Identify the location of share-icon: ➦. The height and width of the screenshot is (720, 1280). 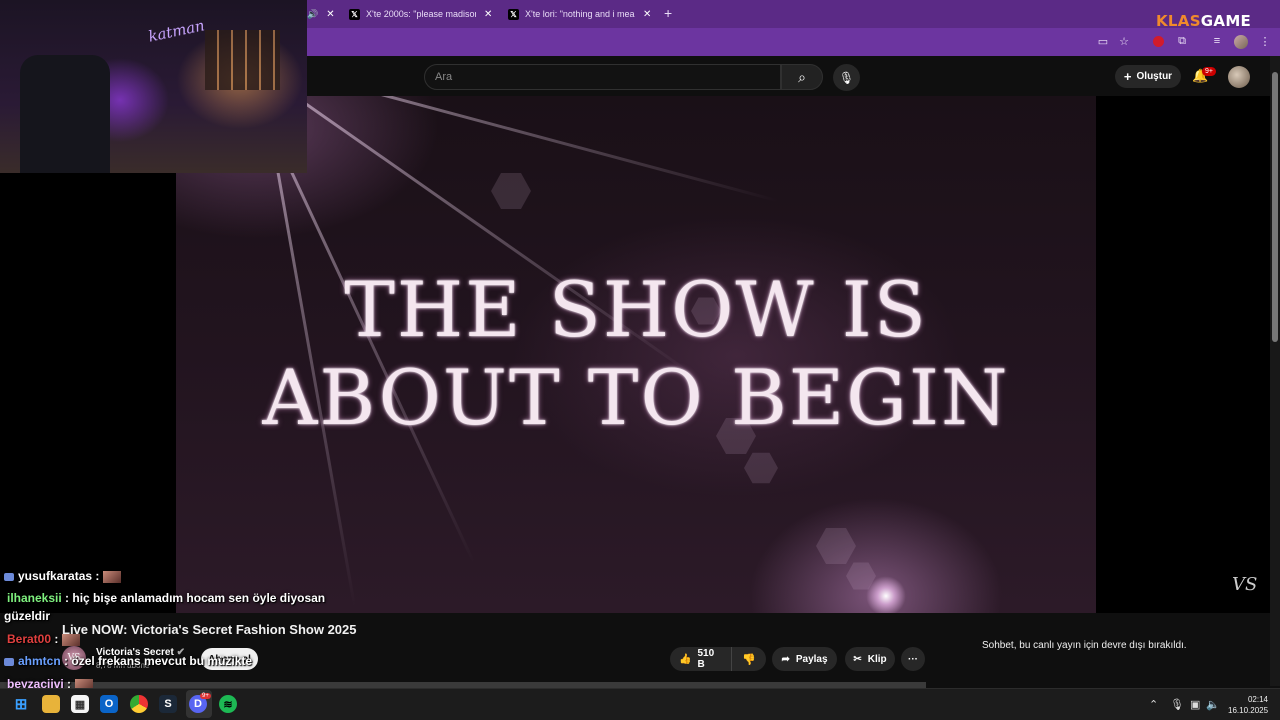
(785, 659).